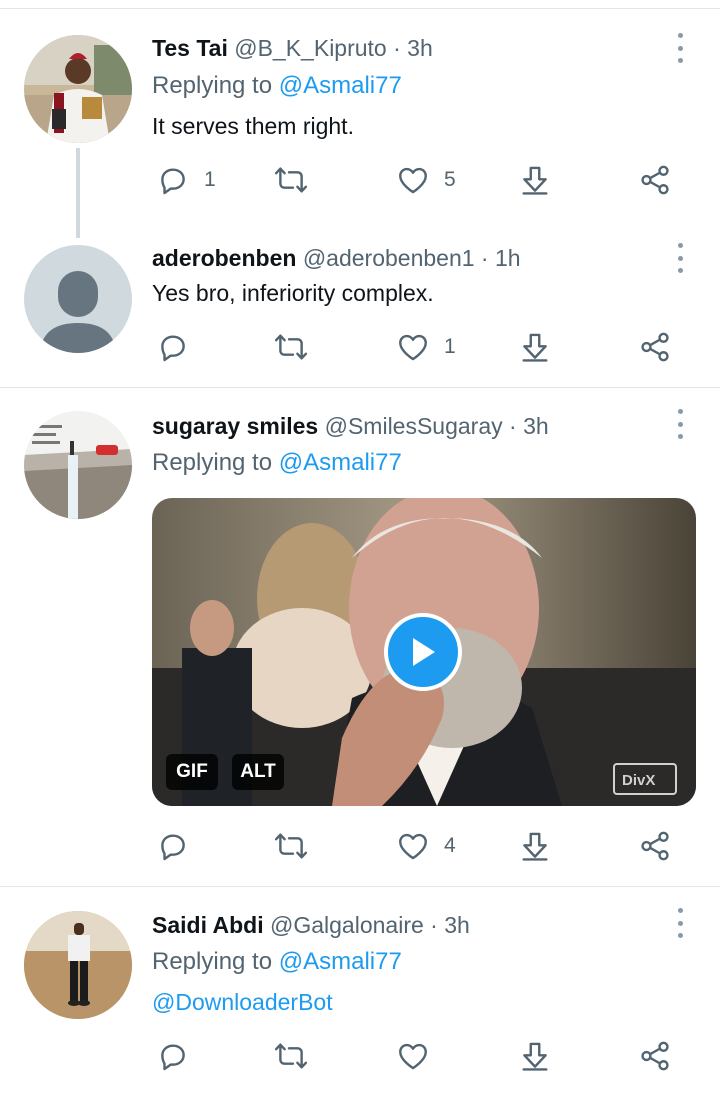 The image size is (720, 1104). I want to click on like-count: 4, so click(450, 845).